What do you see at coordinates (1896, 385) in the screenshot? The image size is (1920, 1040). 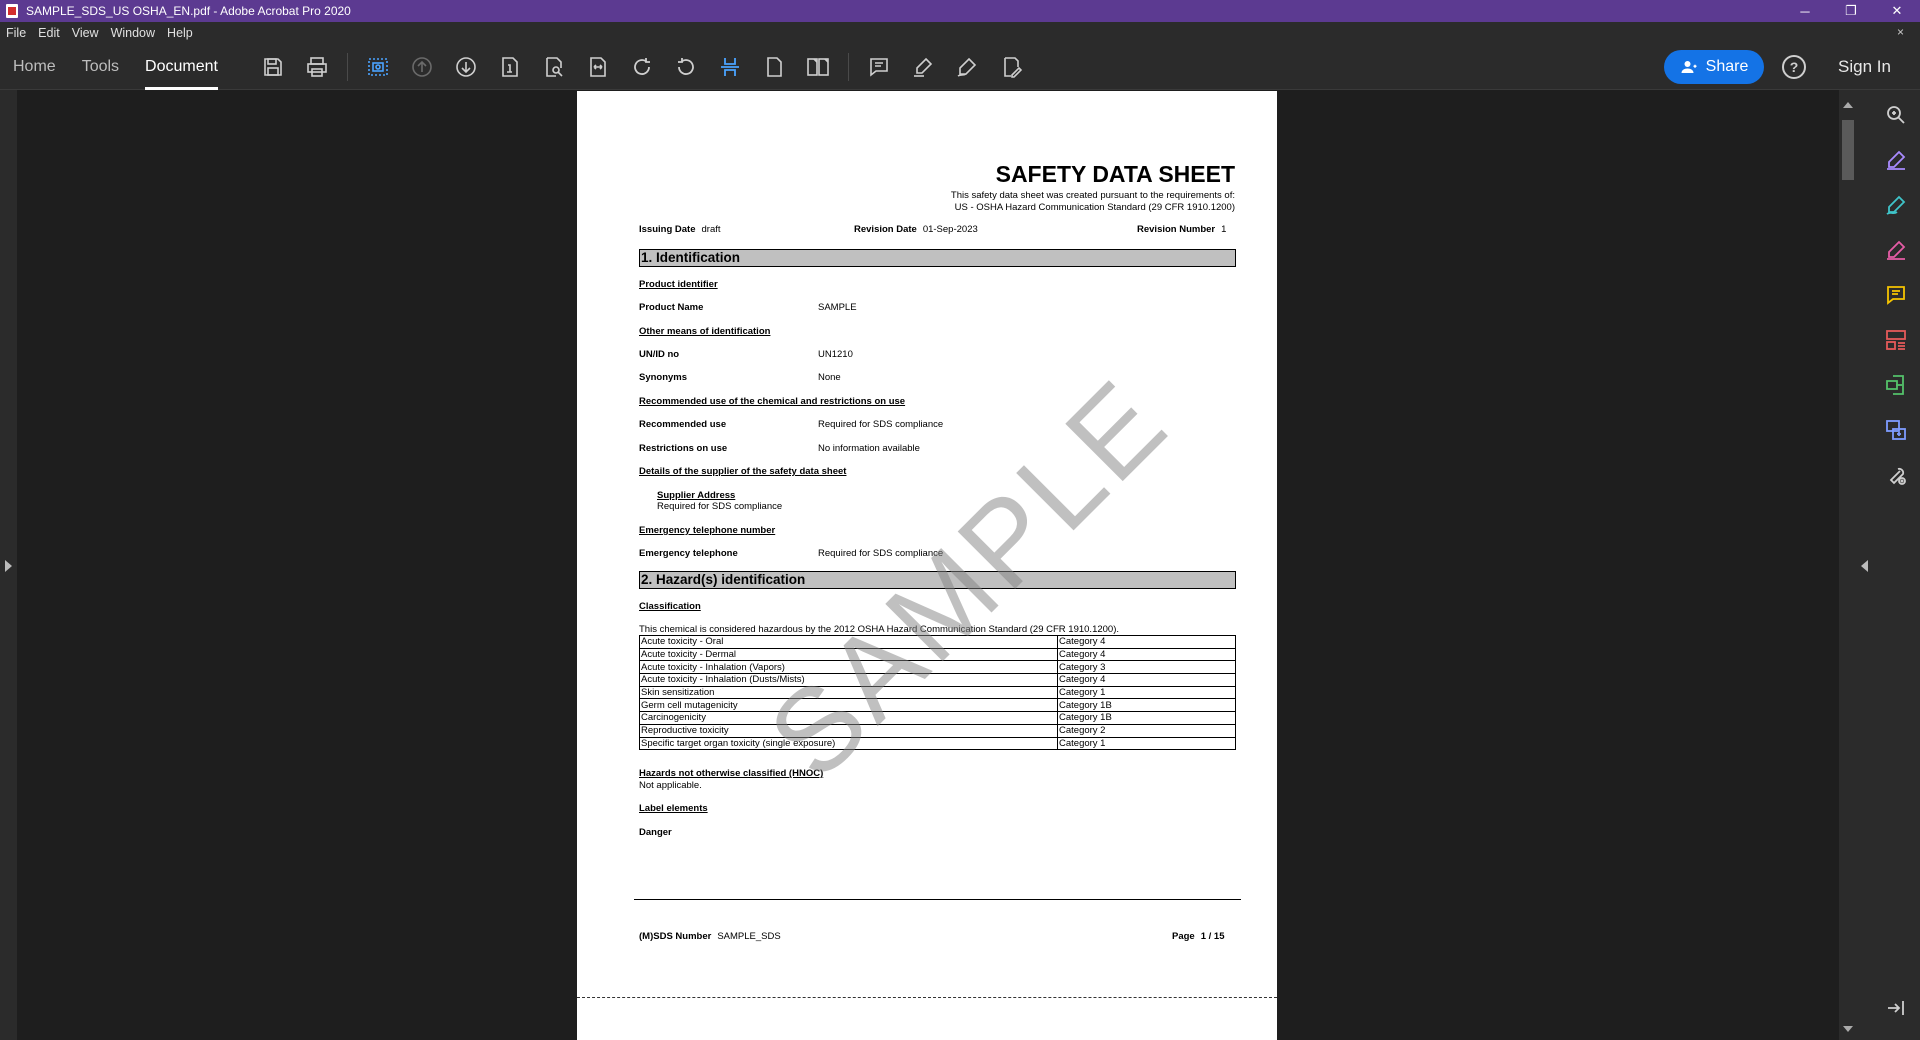 I see `export-pdf-tool-button` at bounding box center [1896, 385].